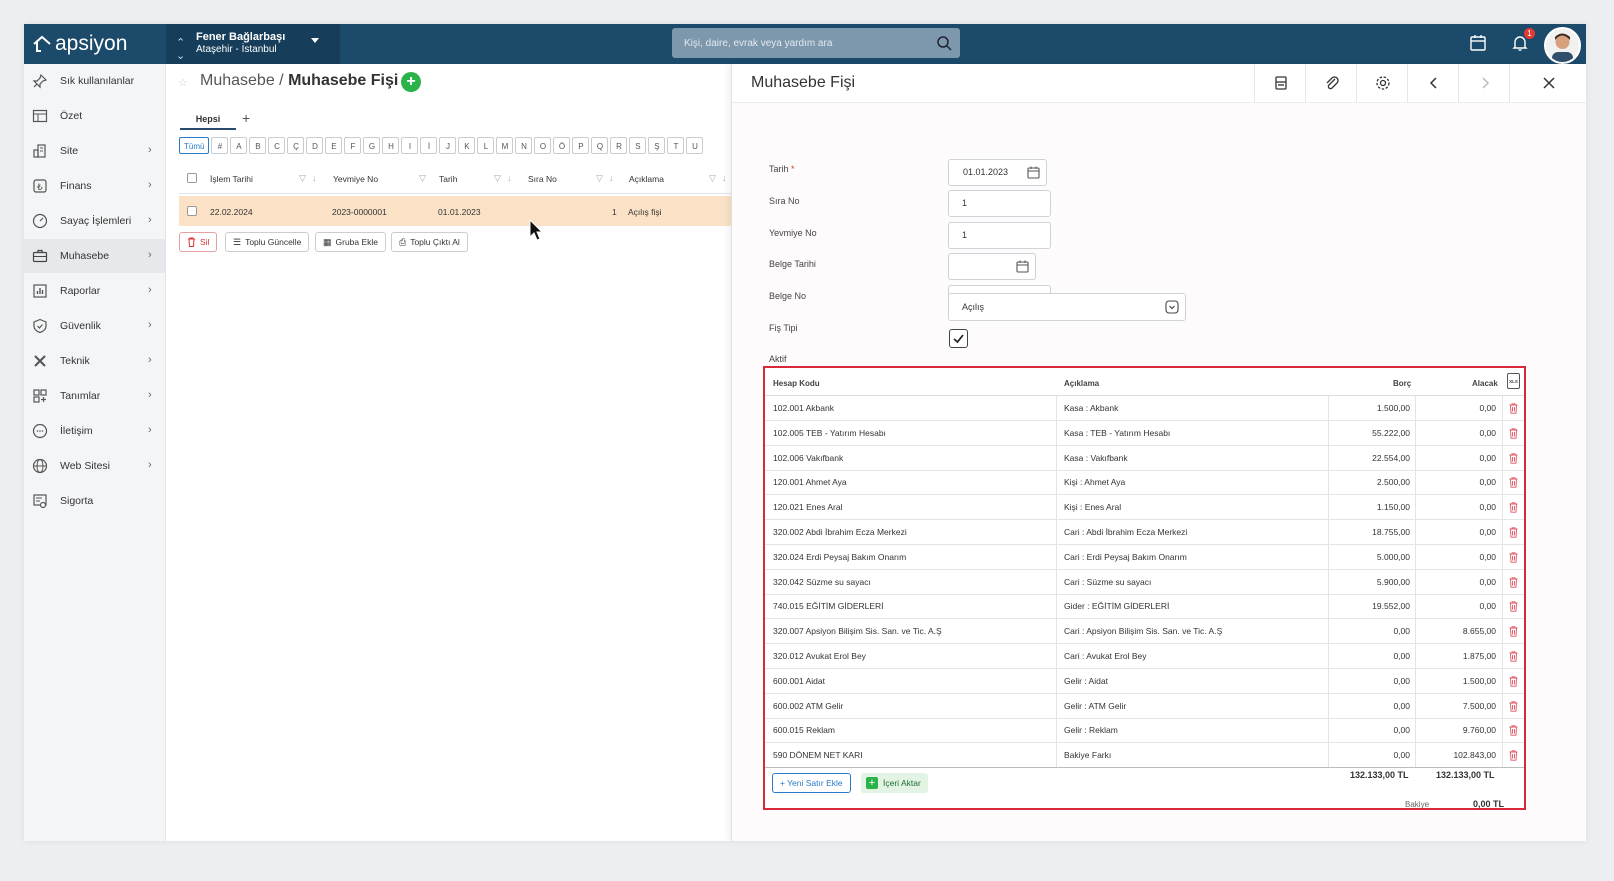 This screenshot has width=1614, height=881. What do you see at coordinates (208, 120) in the screenshot?
I see `tab-hepsi: Hepsi` at bounding box center [208, 120].